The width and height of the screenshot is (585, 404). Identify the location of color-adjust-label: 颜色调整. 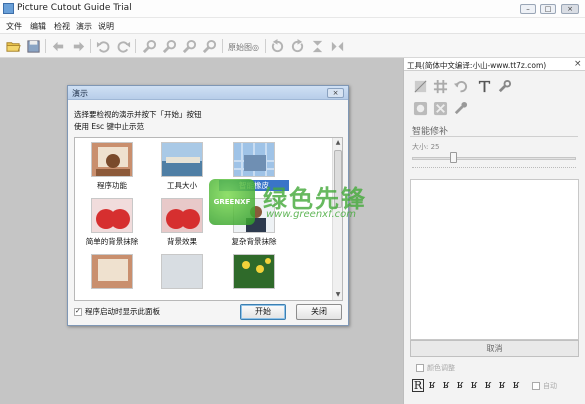
(441, 368).